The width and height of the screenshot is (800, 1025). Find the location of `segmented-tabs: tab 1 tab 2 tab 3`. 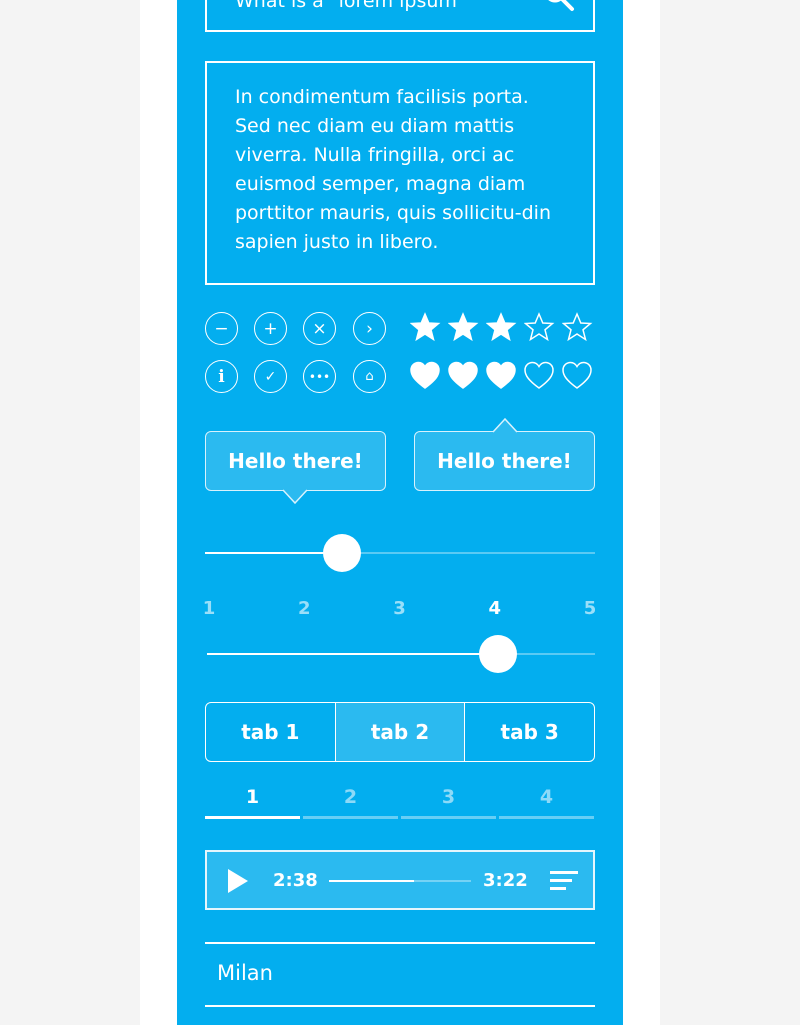

segmented-tabs: tab 1 tab 2 tab 3 is located at coordinates (400, 732).